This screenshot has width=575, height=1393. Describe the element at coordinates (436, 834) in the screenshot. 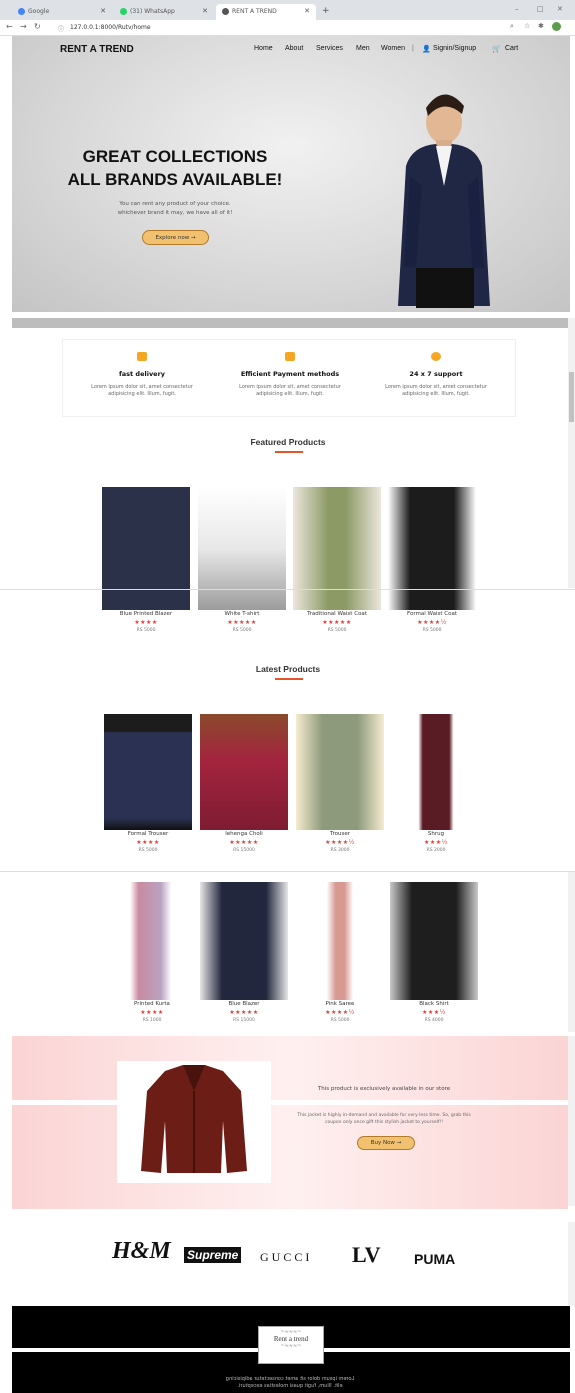

I see `product-name: Shrug` at that location.